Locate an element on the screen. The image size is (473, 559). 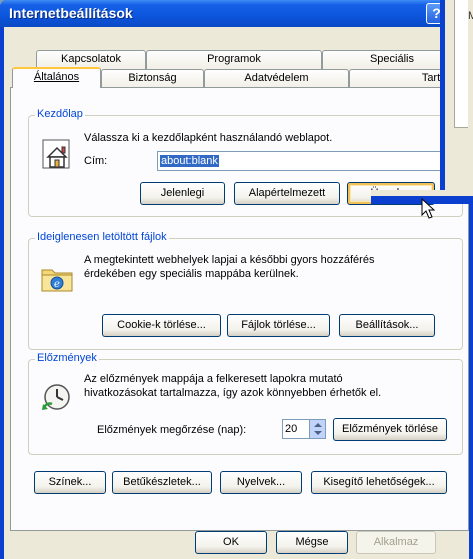
use-current-button: Jelenlegi is located at coordinates (182, 193).